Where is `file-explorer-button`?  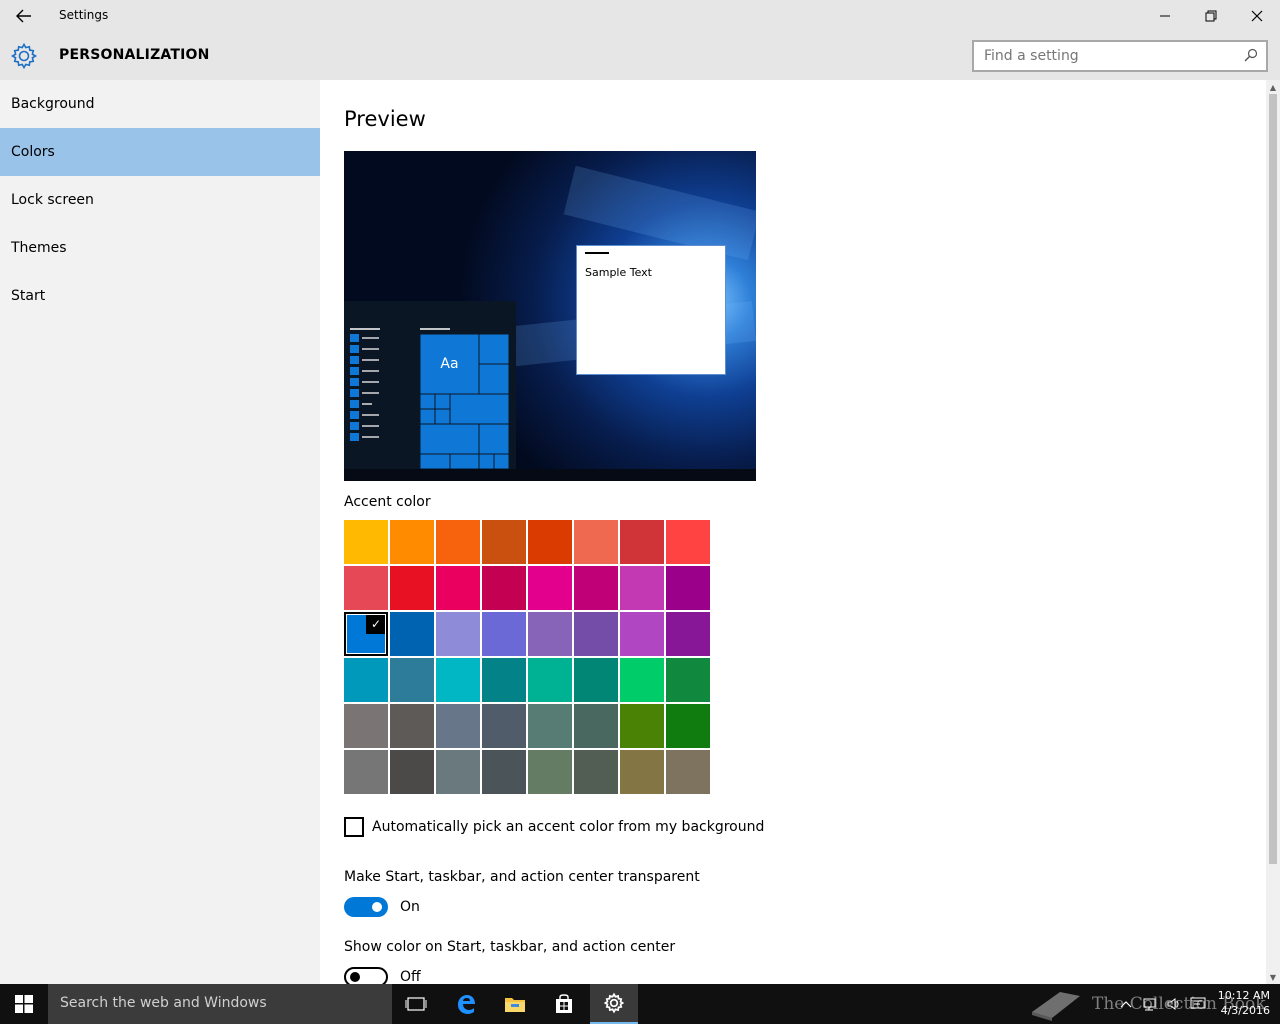 file-explorer-button is located at coordinates (515, 1004).